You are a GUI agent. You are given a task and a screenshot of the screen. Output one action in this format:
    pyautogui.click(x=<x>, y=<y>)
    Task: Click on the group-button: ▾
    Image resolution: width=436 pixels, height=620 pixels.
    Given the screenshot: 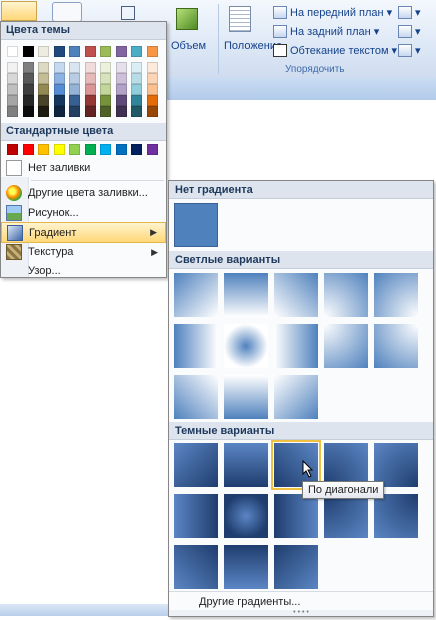 What is the action you would take?
    pyautogui.click(x=409, y=31)
    